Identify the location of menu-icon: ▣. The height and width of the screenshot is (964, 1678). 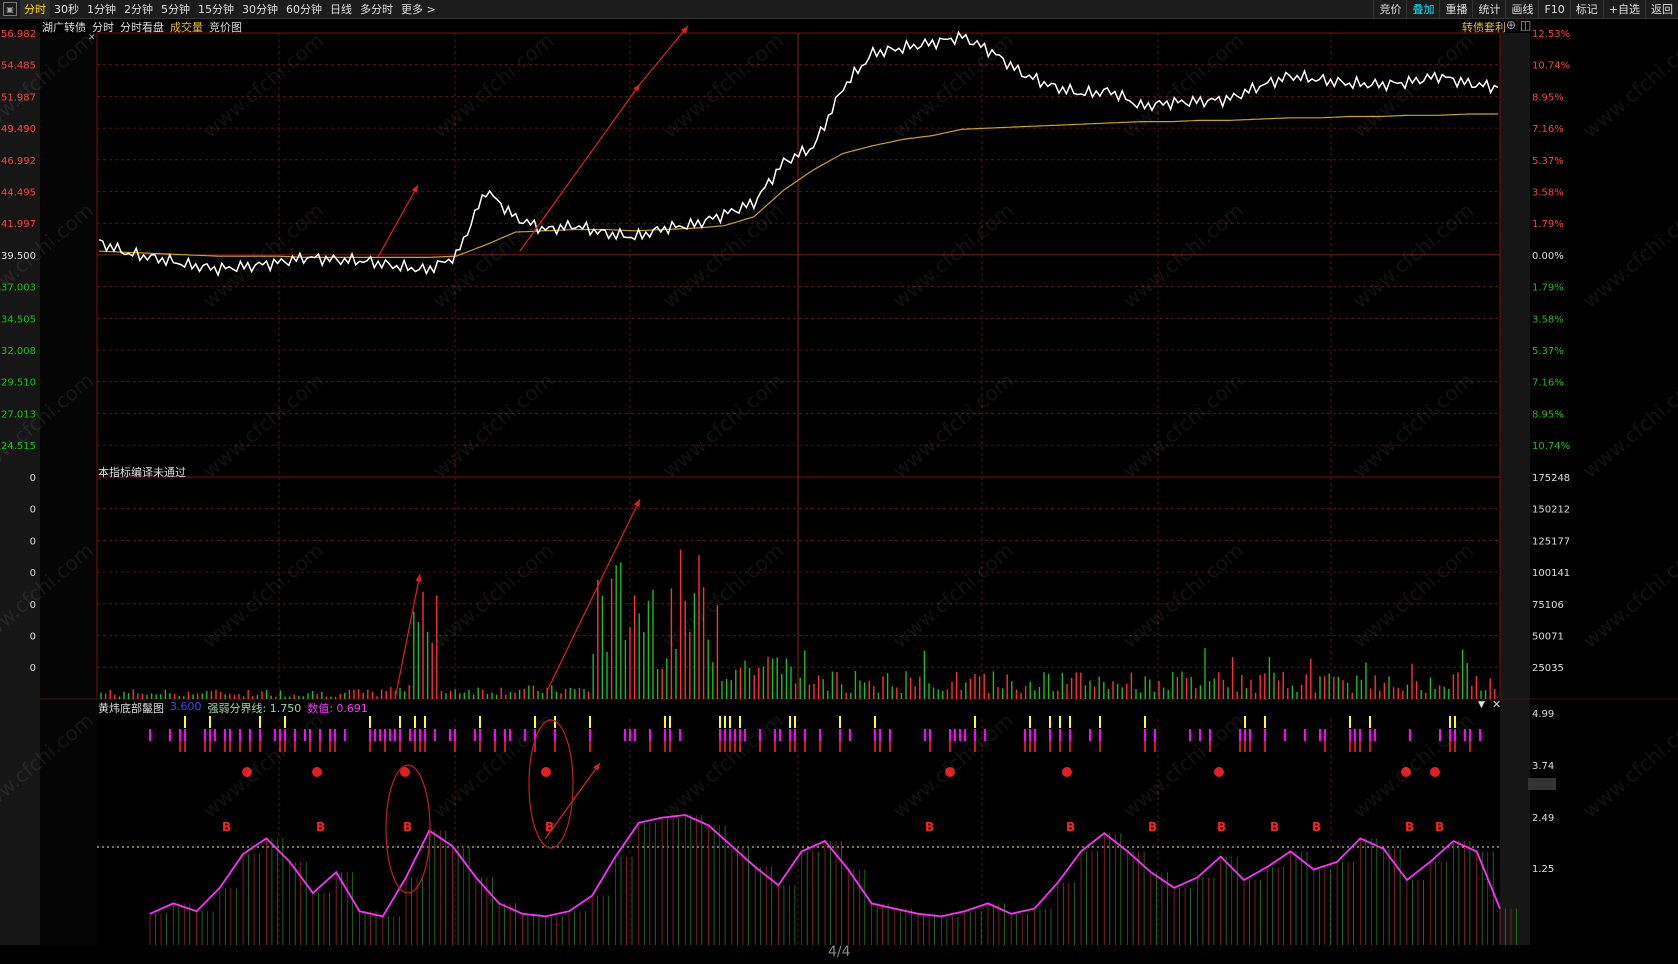
(10, 9).